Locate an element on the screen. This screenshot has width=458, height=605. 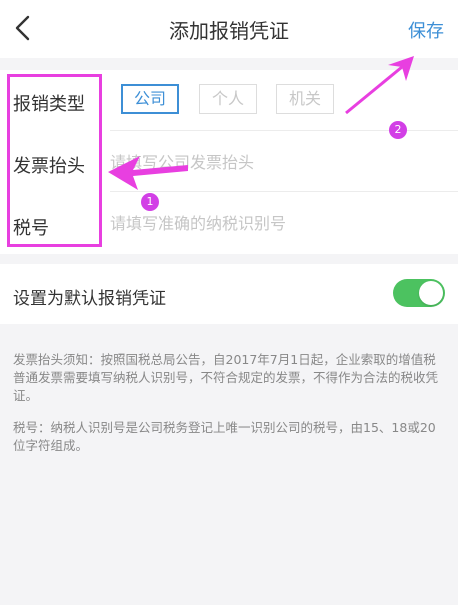
reimbursement-type-row: 报销类型 公司 个人 机关 is located at coordinates (229, 100).